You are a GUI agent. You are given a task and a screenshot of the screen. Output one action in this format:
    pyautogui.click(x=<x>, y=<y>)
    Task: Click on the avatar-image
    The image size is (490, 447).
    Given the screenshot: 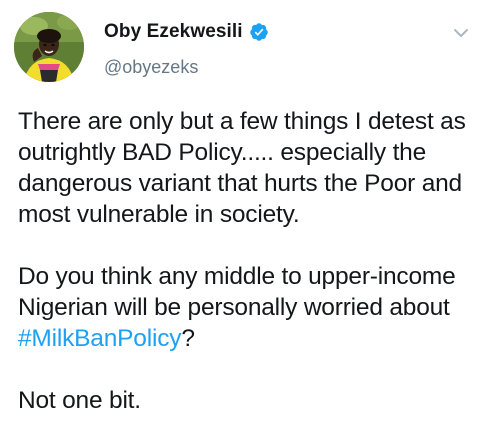 What is the action you would take?
    pyautogui.click(x=49, y=47)
    